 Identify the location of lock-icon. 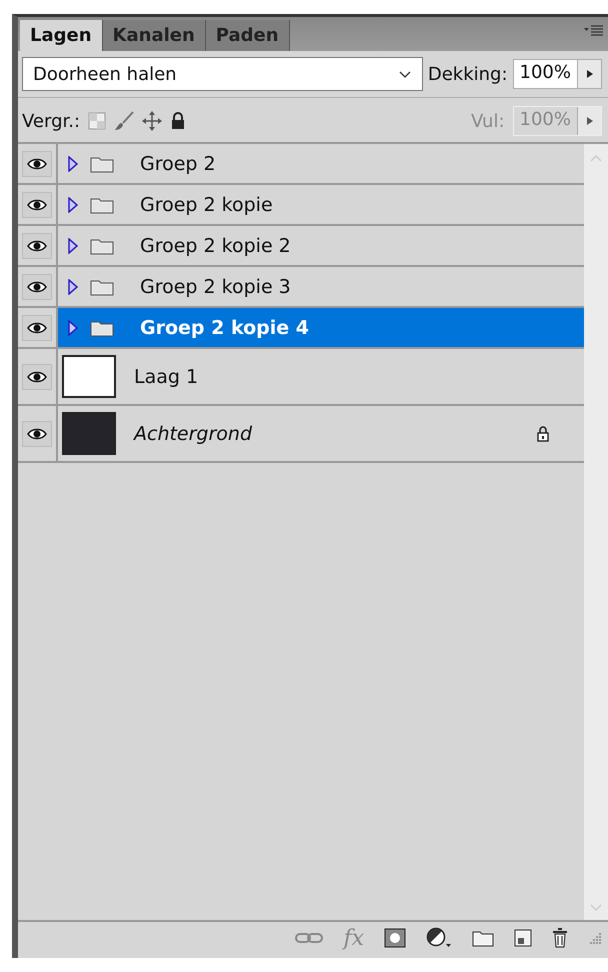
(178, 121).